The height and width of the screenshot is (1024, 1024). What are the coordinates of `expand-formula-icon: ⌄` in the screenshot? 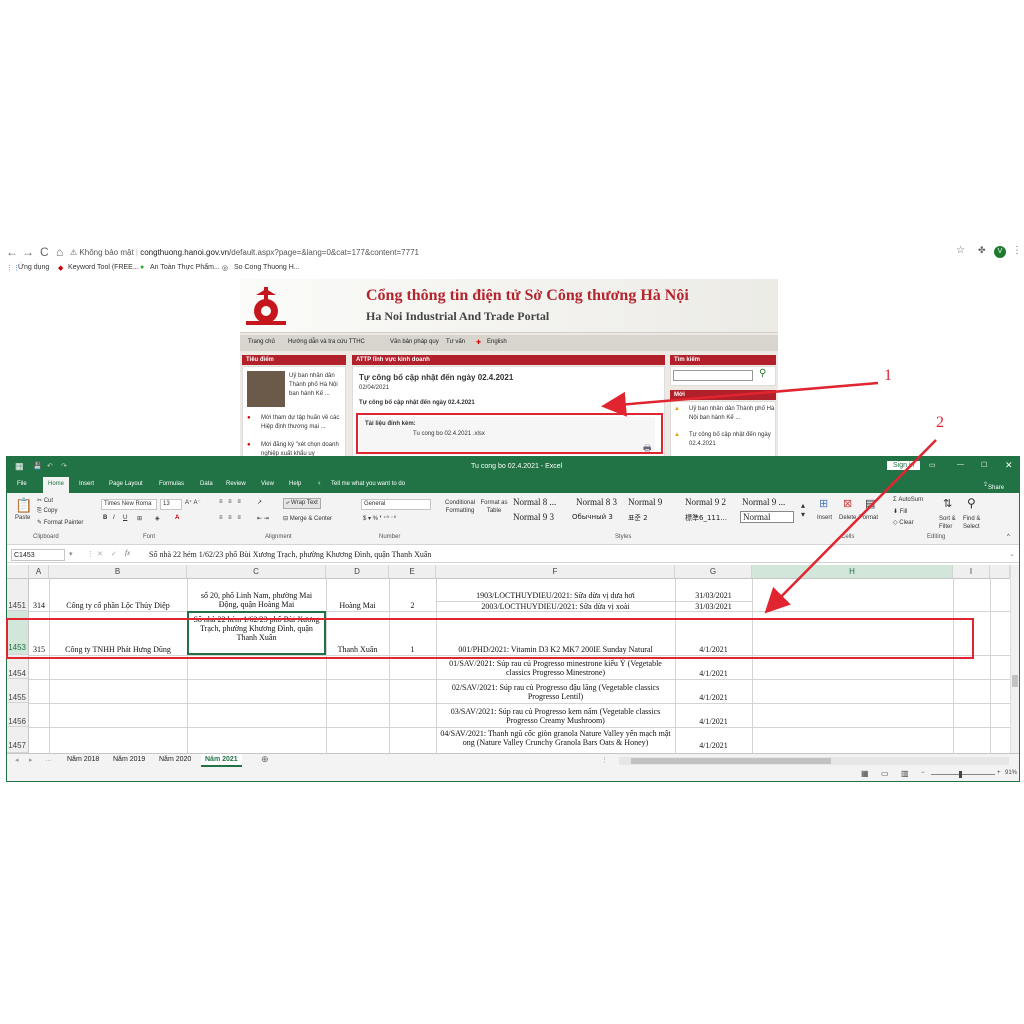 It's located at (1012, 554).